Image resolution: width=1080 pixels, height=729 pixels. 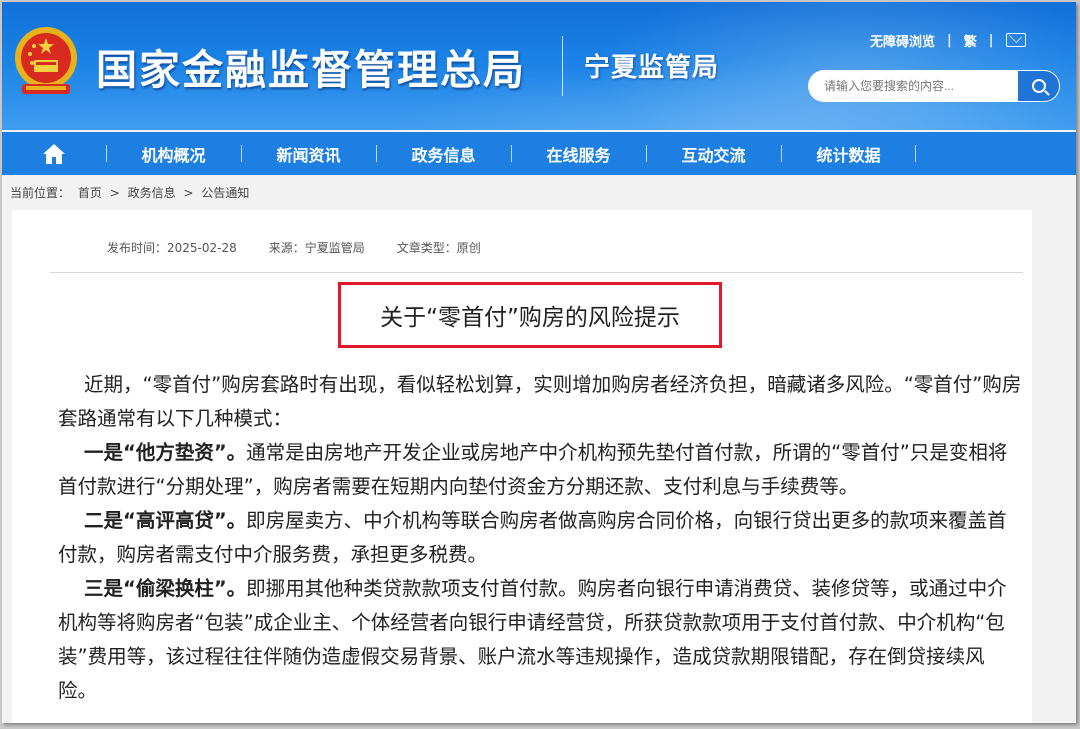 What do you see at coordinates (308, 153) in the screenshot?
I see `nav-item-news: 新闻资讯` at bounding box center [308, 153].